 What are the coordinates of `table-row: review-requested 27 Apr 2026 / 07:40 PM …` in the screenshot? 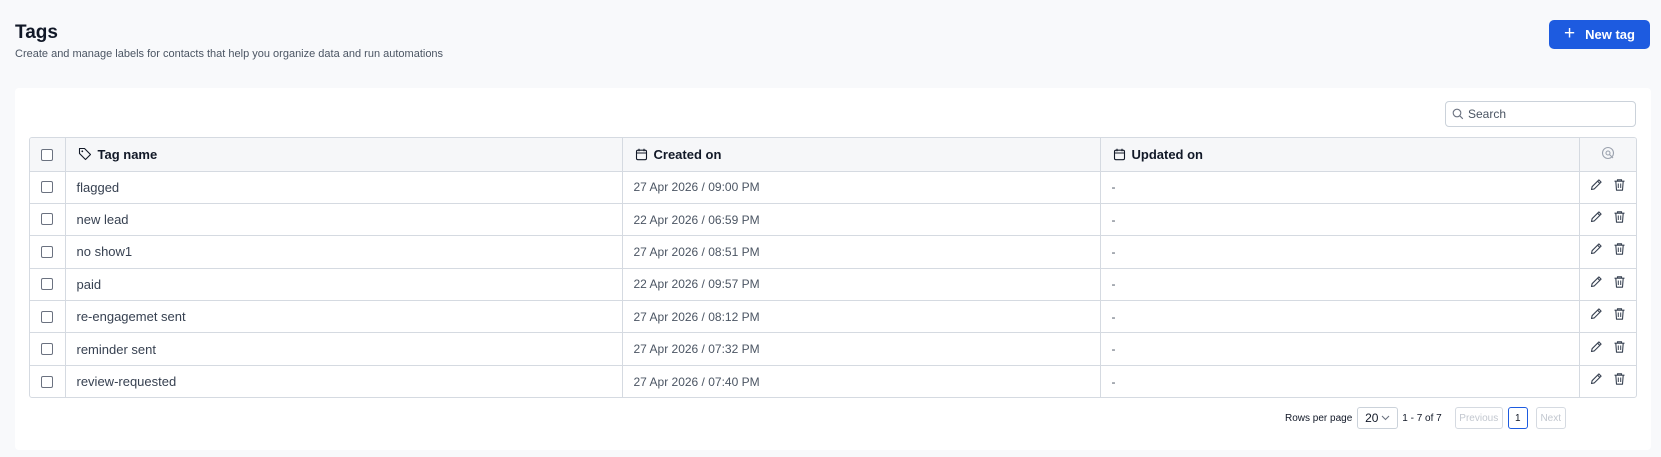 It's located at (833, 381).